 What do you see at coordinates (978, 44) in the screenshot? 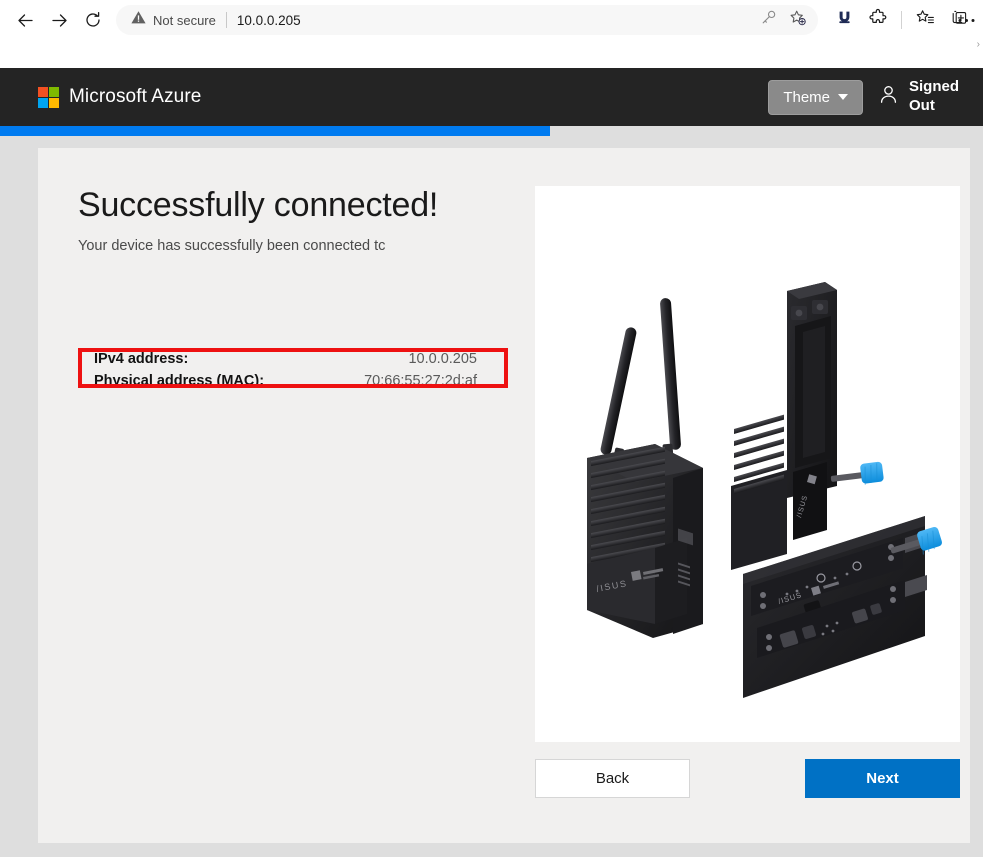
I see `scroll-indicator: ›` at bounding box center [978, 44].